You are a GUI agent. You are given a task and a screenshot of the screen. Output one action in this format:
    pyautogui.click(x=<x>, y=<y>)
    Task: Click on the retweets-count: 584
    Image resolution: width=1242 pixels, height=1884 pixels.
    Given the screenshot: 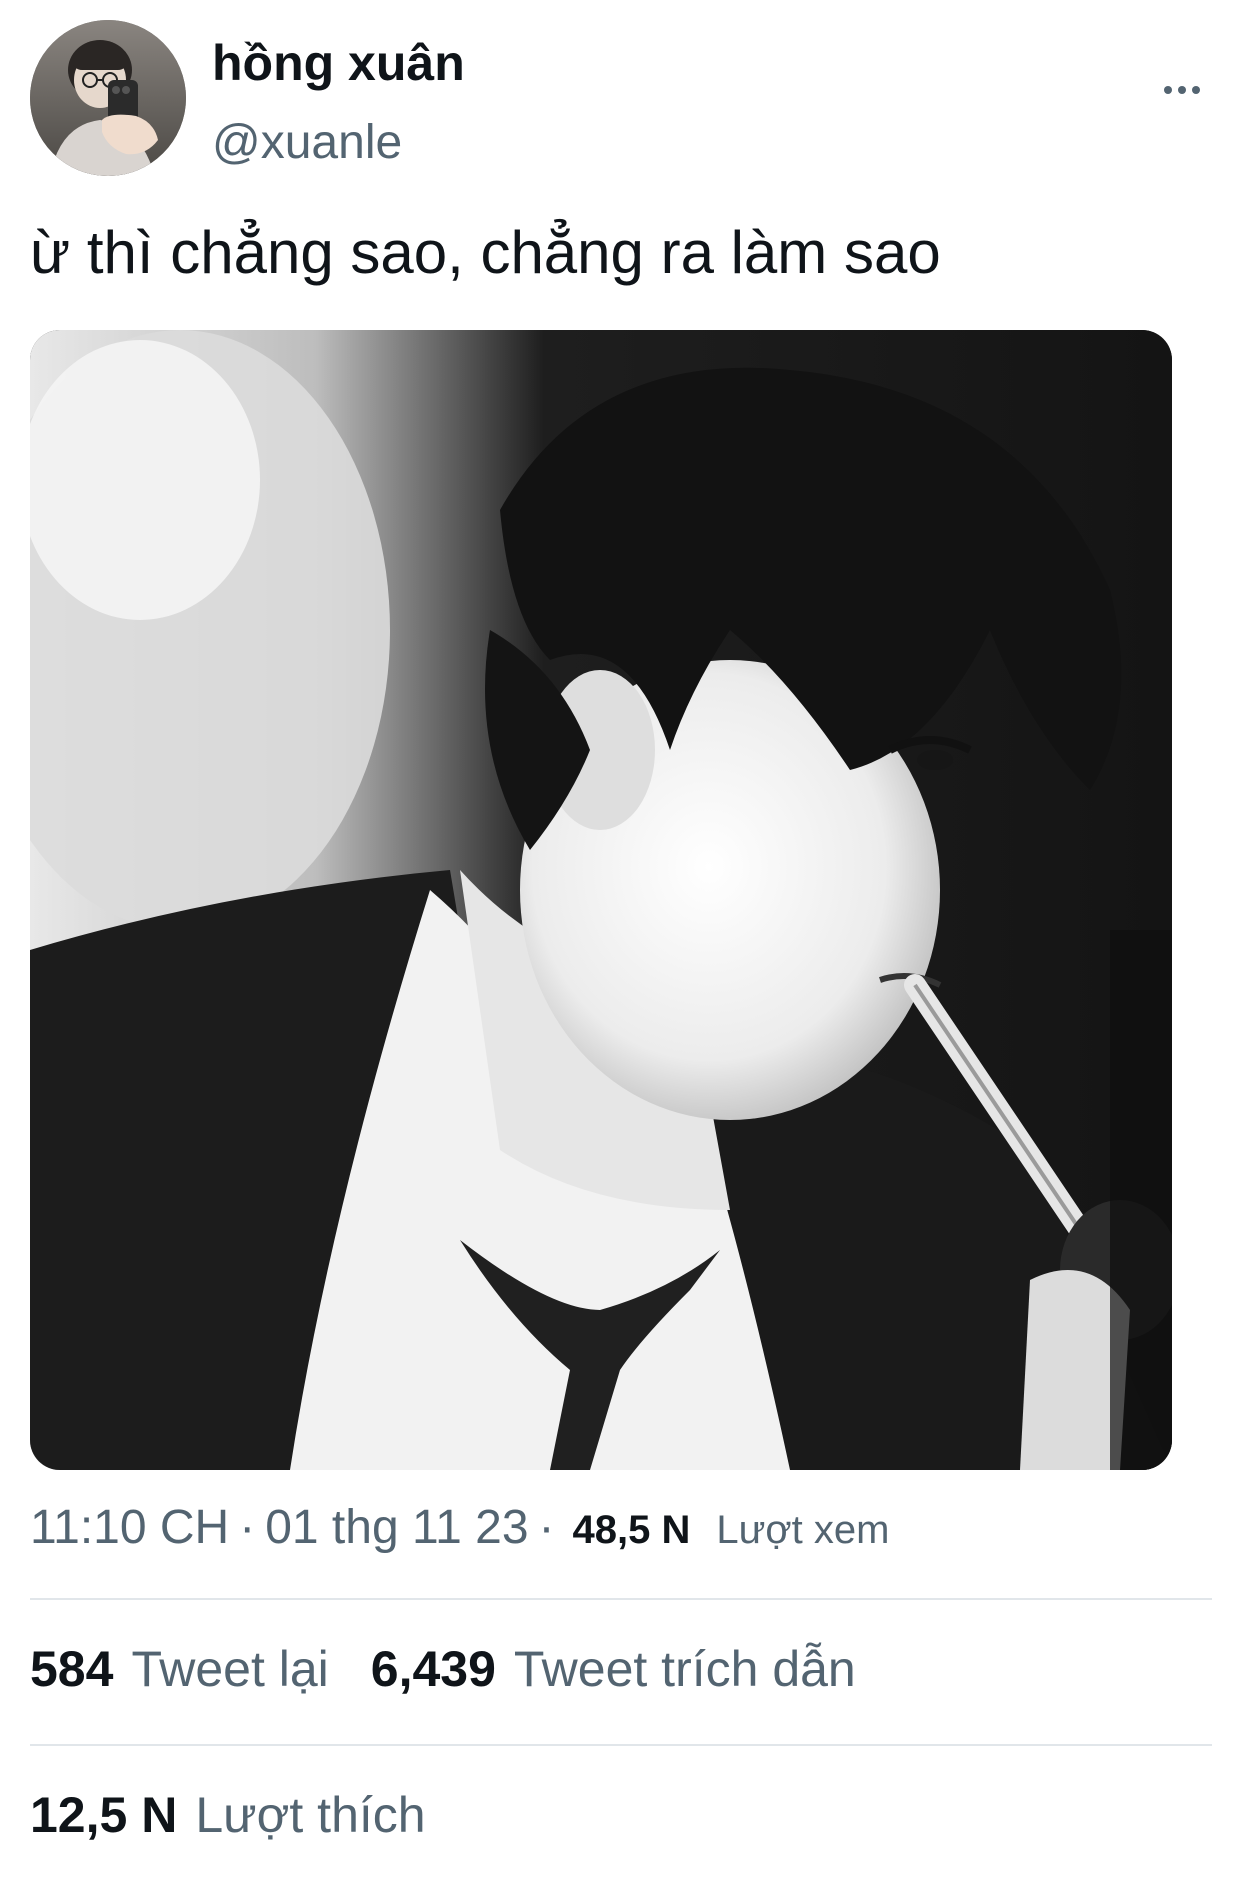 What is the action you would take?
    pyautogui.click(x=72, y=1669)
    